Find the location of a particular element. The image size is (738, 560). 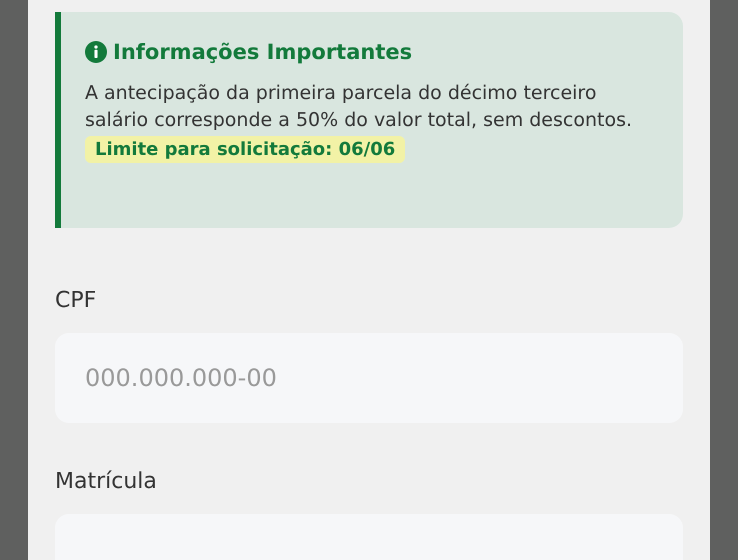

info-title: Informações Importantes is located at coordinates (262, 52).